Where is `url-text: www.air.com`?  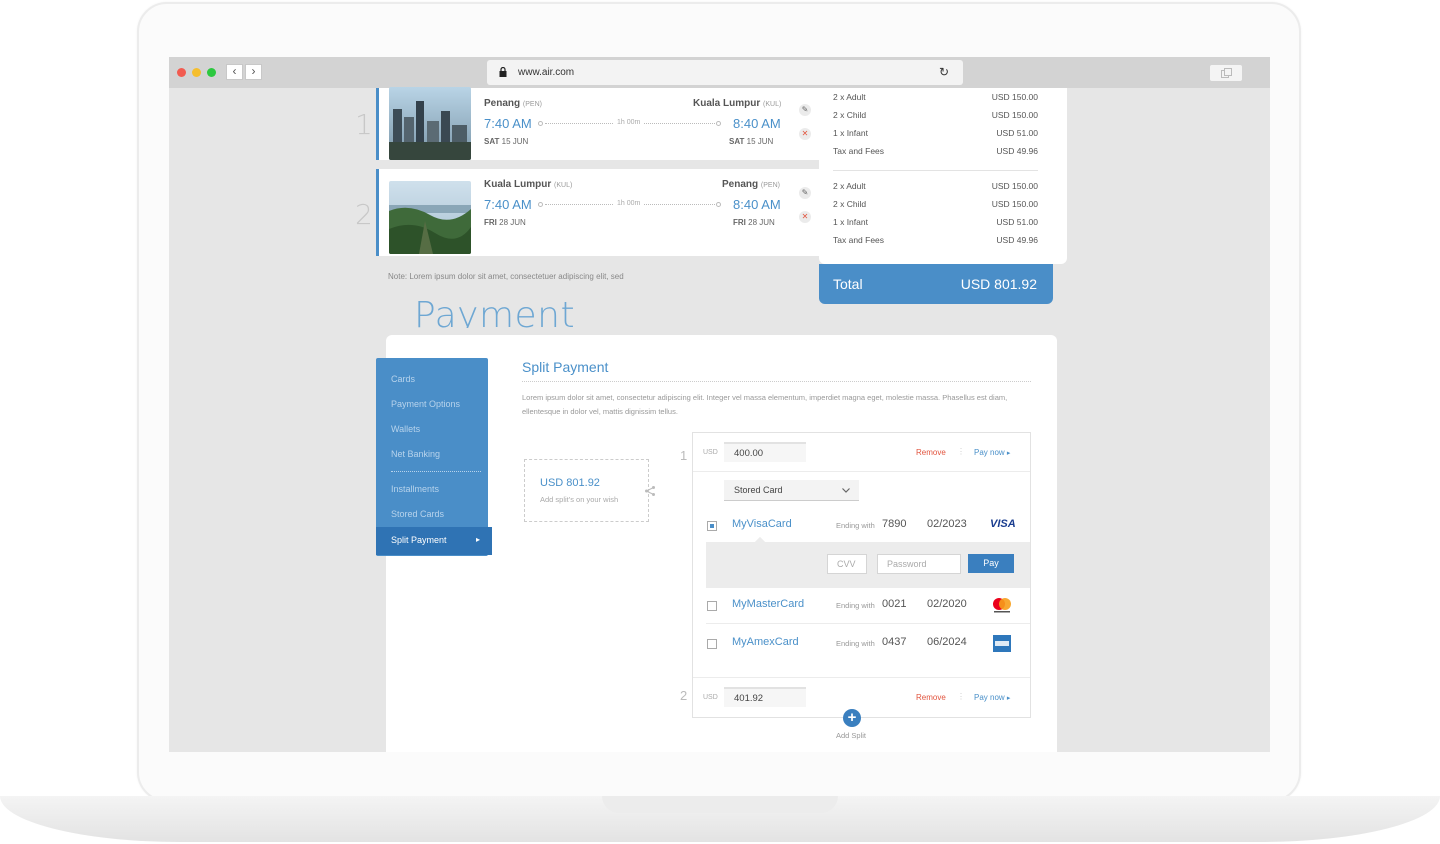 url-text: www.air.com is located at coordinates (546, 72).